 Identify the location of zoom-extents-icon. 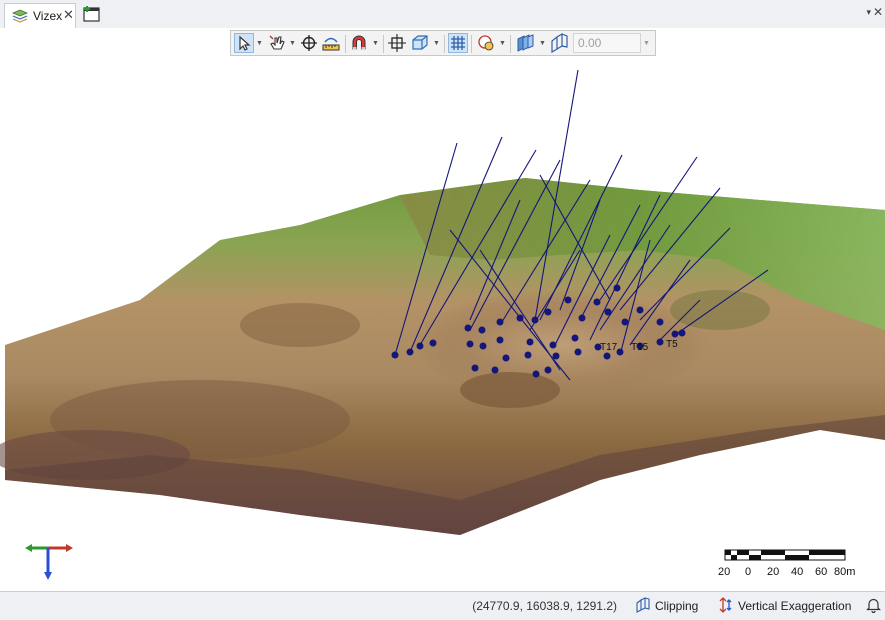
(397, 43).